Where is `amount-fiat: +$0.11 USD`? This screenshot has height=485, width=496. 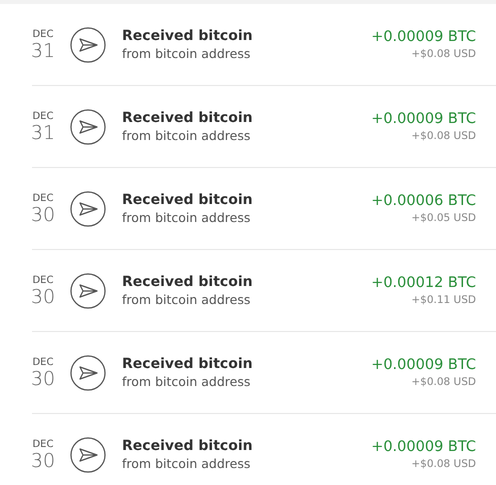
amount-fiat: +$0.11 USD is located at coordinates (443, 300).